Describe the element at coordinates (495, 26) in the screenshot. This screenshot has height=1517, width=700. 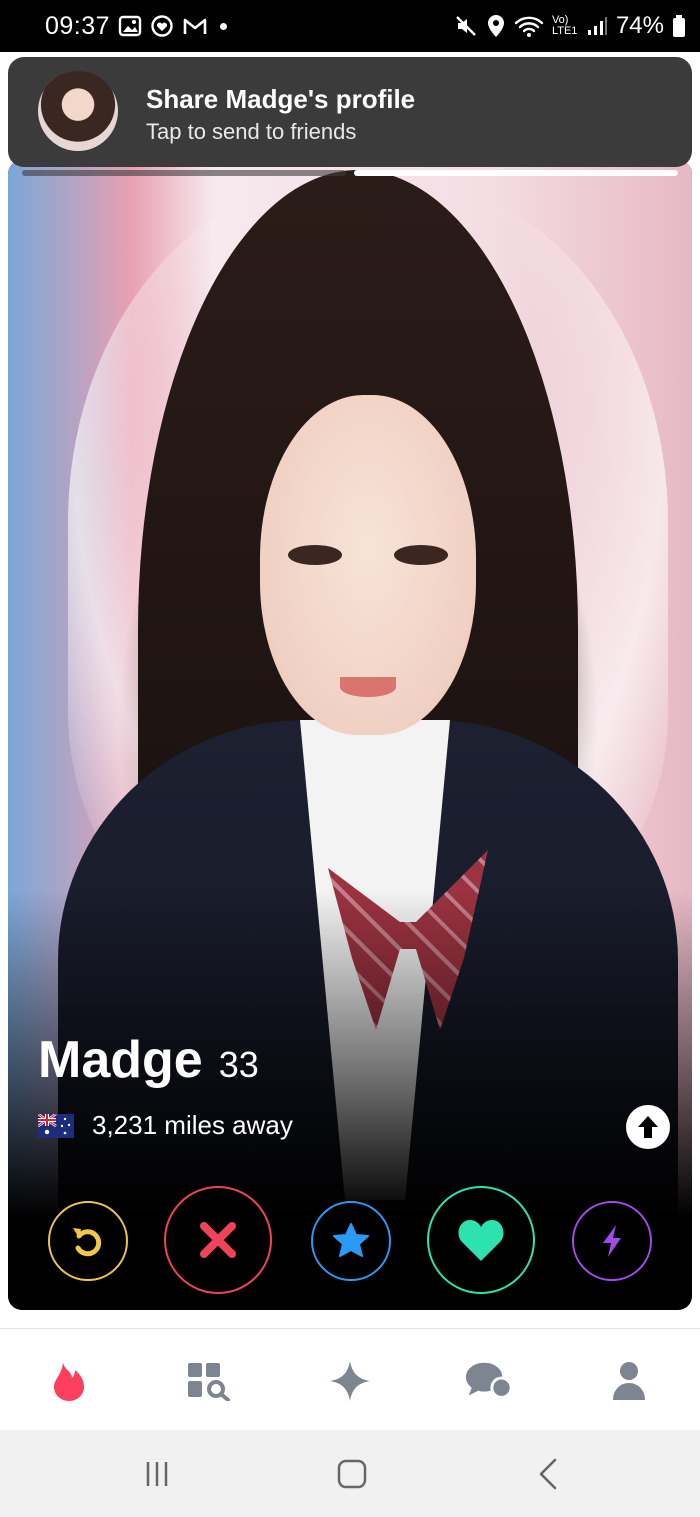
I see `location-icon` at that location.